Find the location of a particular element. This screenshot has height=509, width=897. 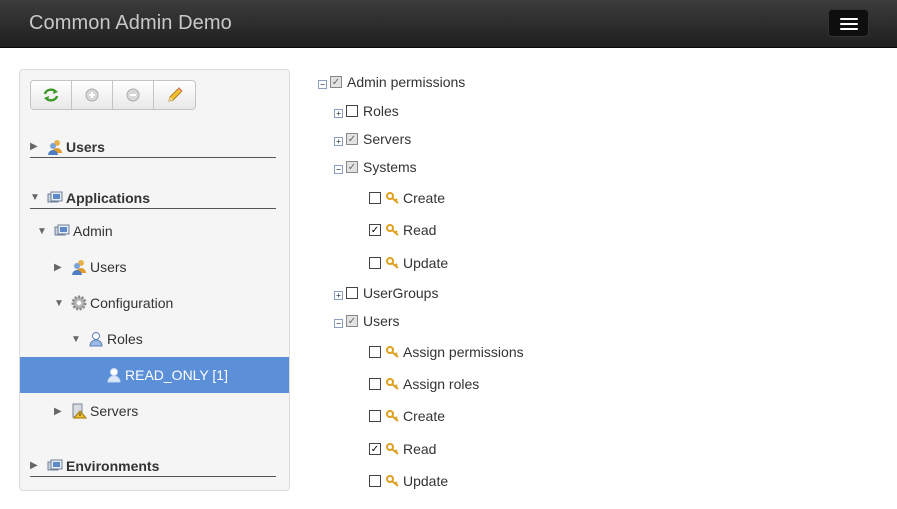

tree-node-read-only: READ_ONLY [1] is located at coordinates (166, 375).